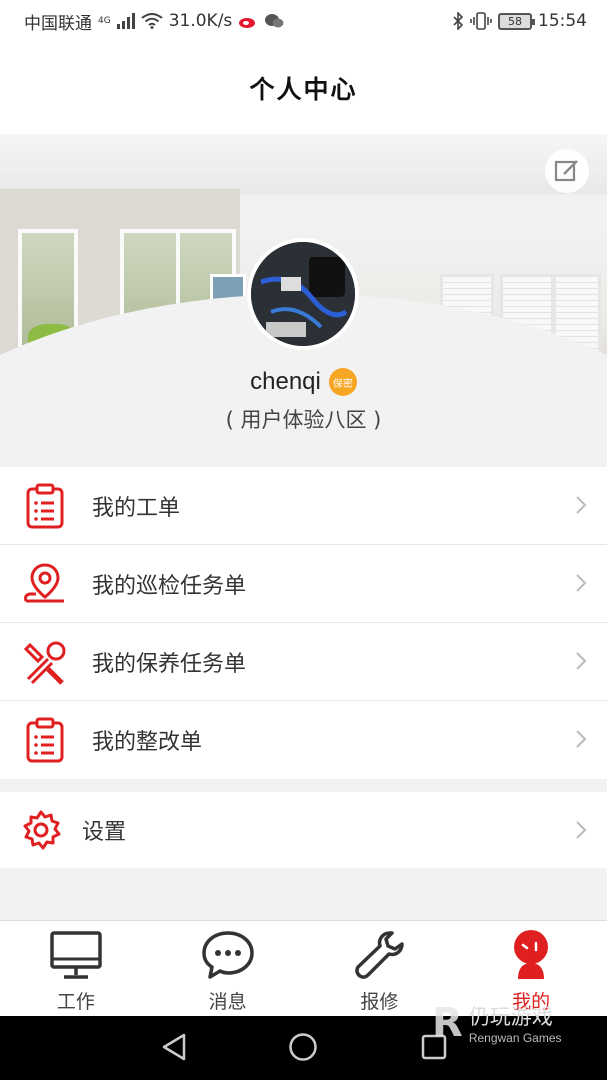 This screenshot has height=1080, width=607. I want to click on menu-item-label: 我的巡检任务单, so click(169, 586).